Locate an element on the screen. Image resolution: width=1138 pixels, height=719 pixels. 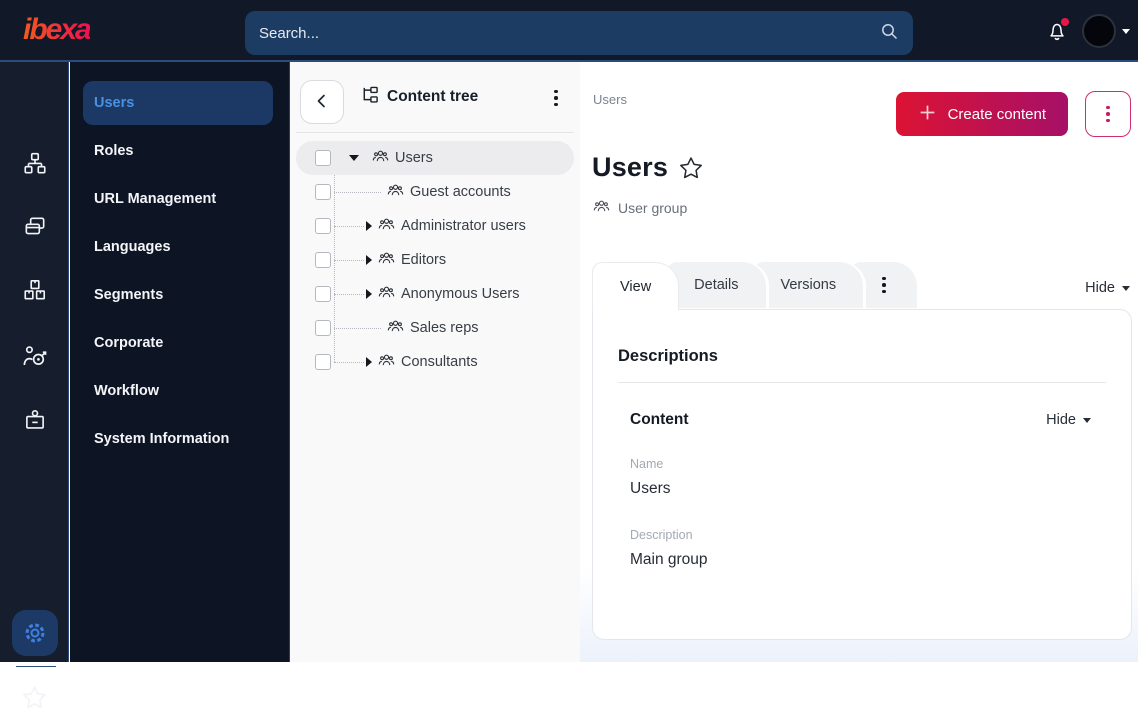
plus-icon is located at coordinates (927, 114).